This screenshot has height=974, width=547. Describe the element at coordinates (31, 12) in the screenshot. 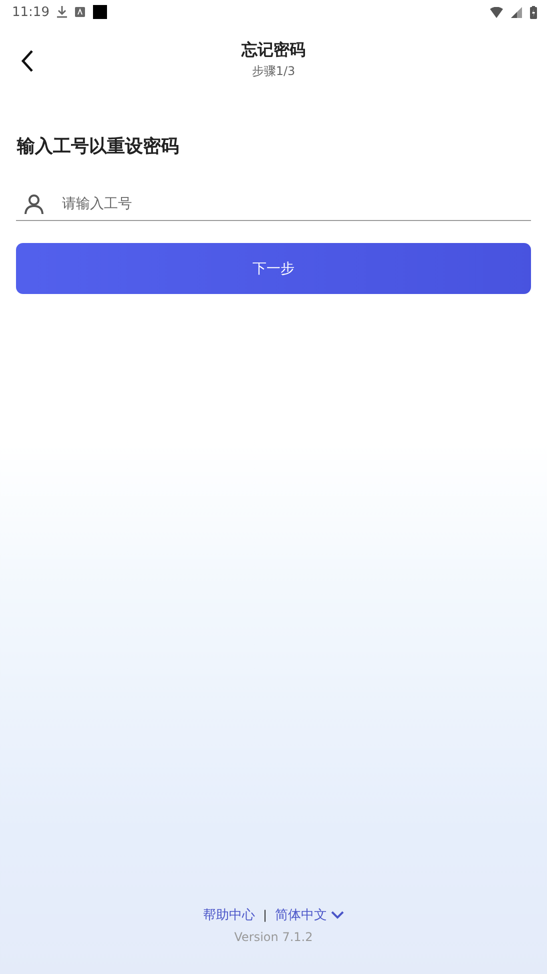

I see `status-time: 11:19` at that location.